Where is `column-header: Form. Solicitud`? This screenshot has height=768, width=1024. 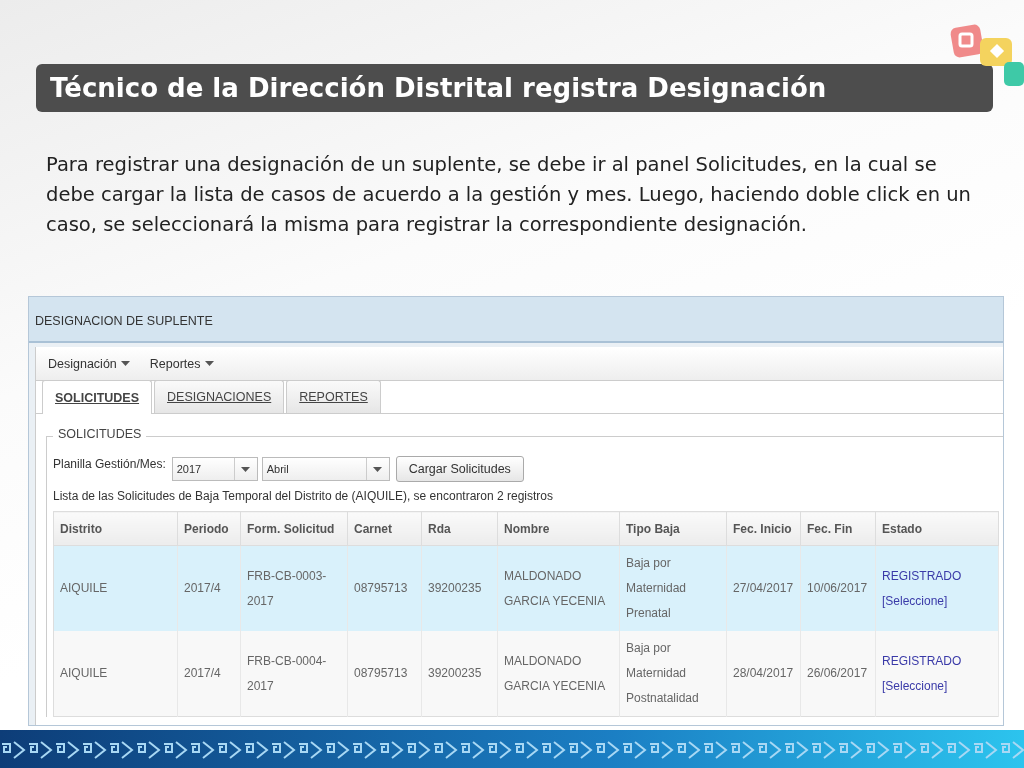
column-header: Form. Solicitud is located at coordinates (294, 528).